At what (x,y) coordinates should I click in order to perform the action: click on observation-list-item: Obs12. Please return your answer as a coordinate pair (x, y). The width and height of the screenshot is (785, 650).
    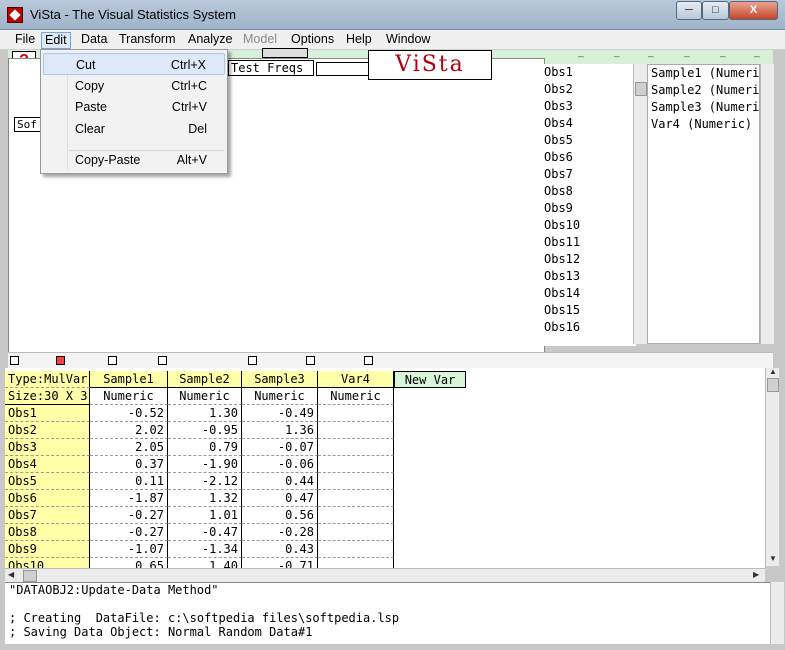
    Looking at the image, I should click on (588, 259).